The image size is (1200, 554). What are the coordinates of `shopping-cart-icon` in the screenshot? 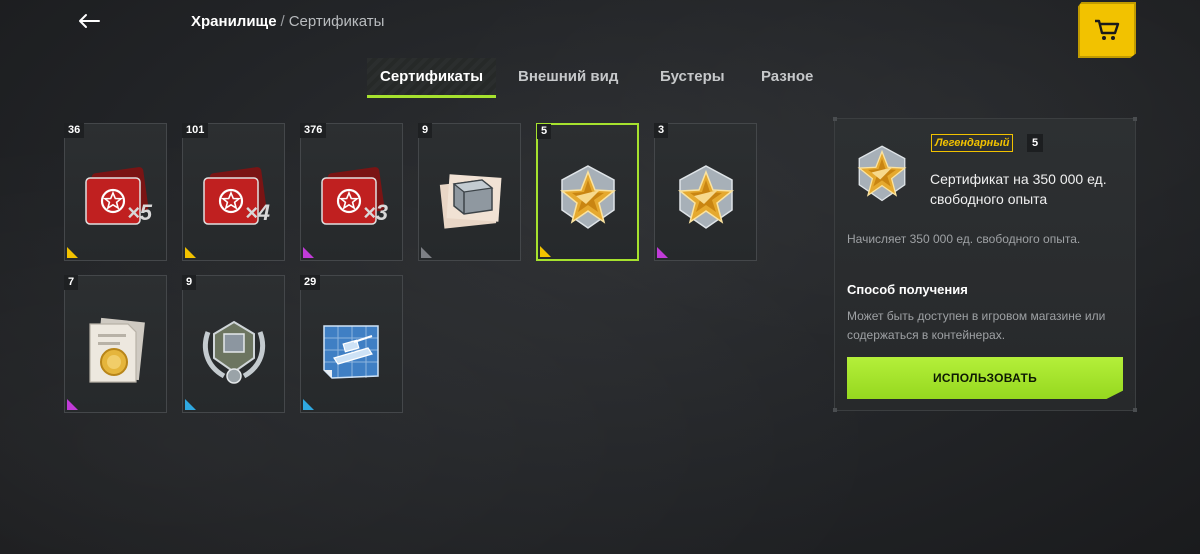 It's located at (1107, 29).